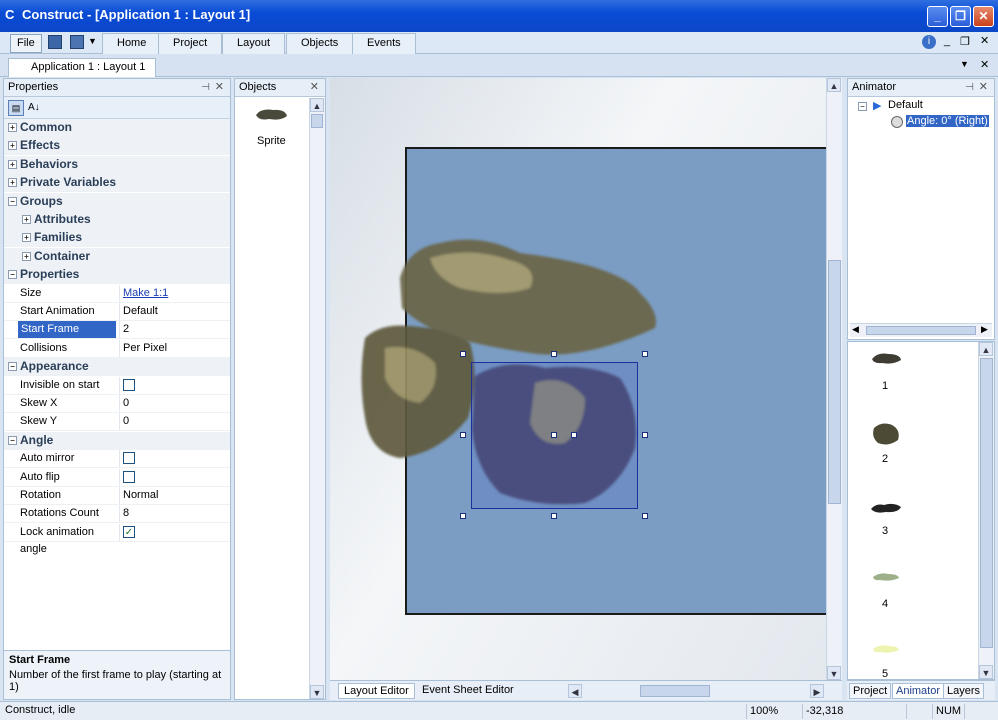 This screenshot has height=720, width=998. I want to click on document-tab: Application 1 : Layout 1, so click(82, 67).